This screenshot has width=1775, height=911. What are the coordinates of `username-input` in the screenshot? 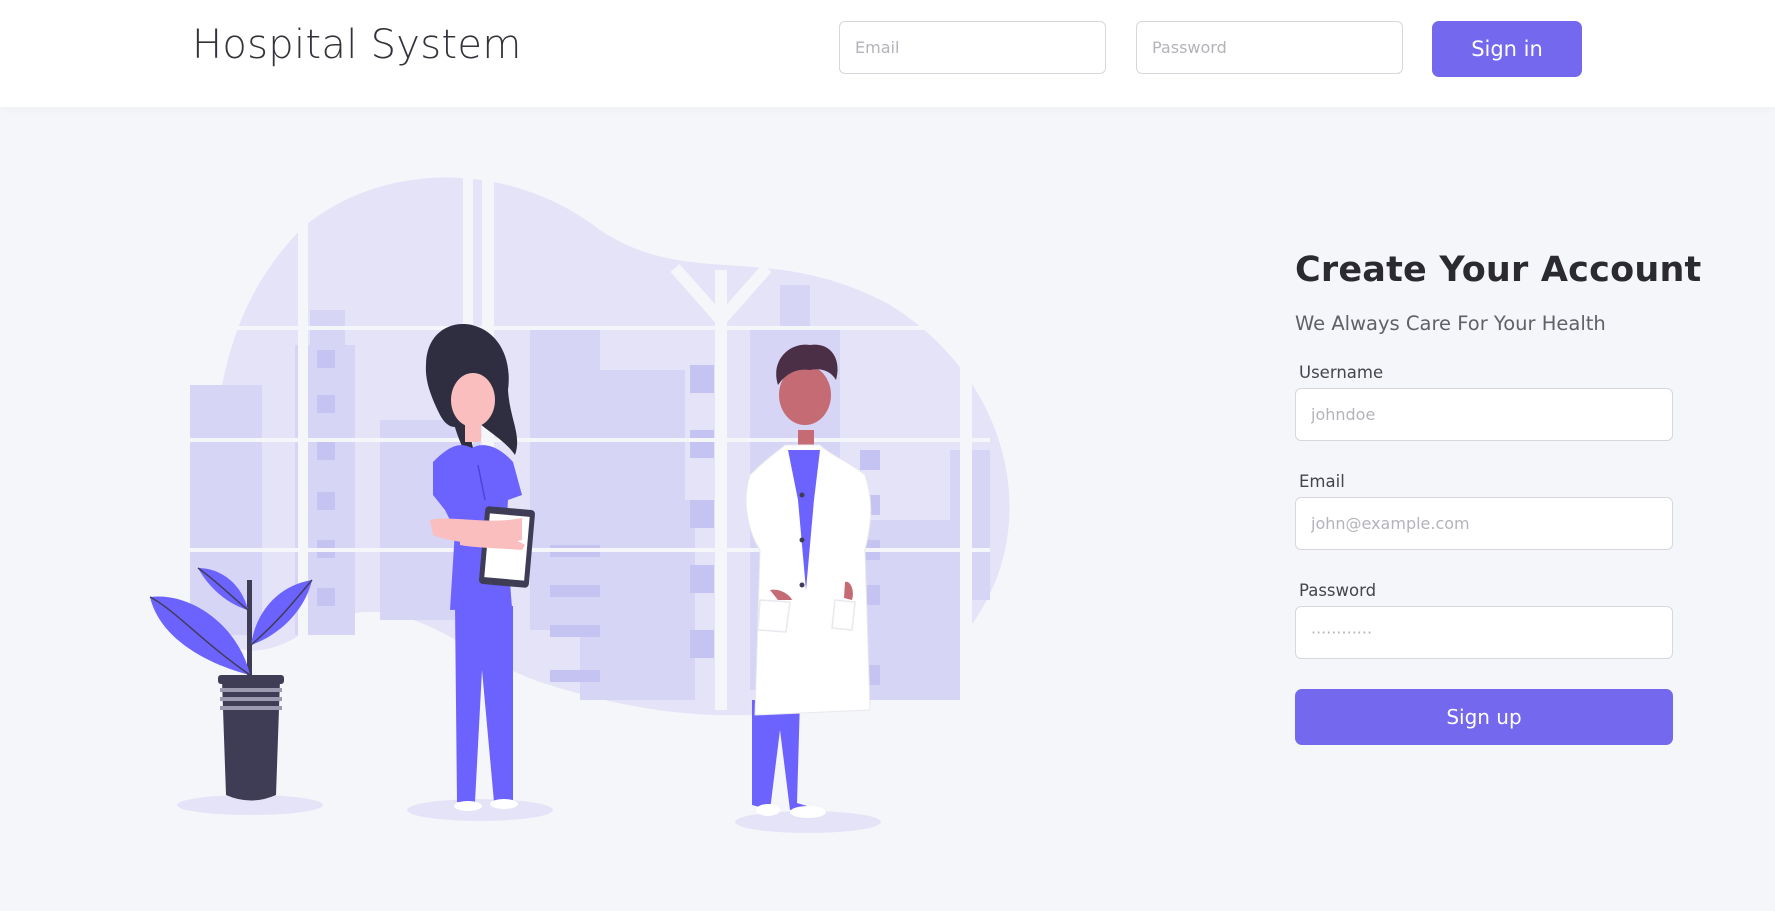 It's located at (1484, 414).